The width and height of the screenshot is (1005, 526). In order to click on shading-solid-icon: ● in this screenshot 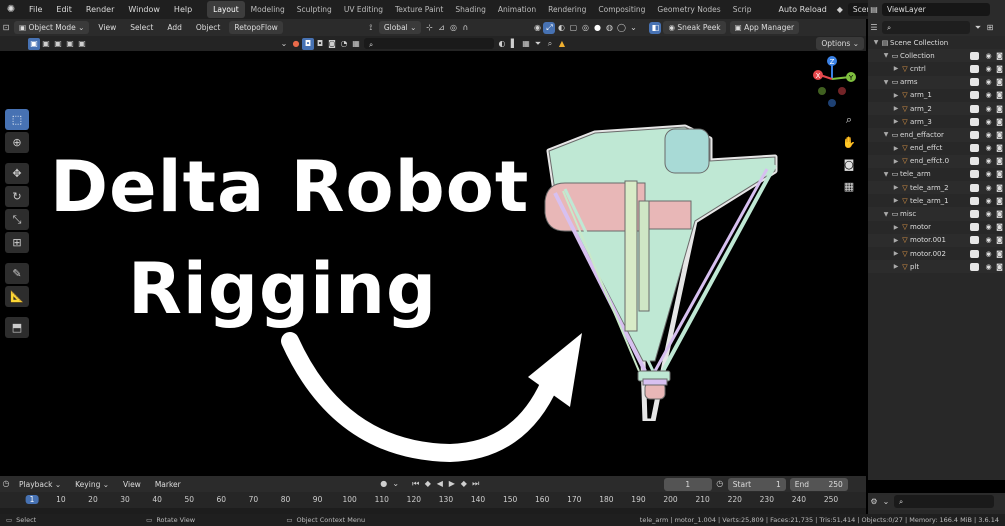, I will do `click(597, 28)`.